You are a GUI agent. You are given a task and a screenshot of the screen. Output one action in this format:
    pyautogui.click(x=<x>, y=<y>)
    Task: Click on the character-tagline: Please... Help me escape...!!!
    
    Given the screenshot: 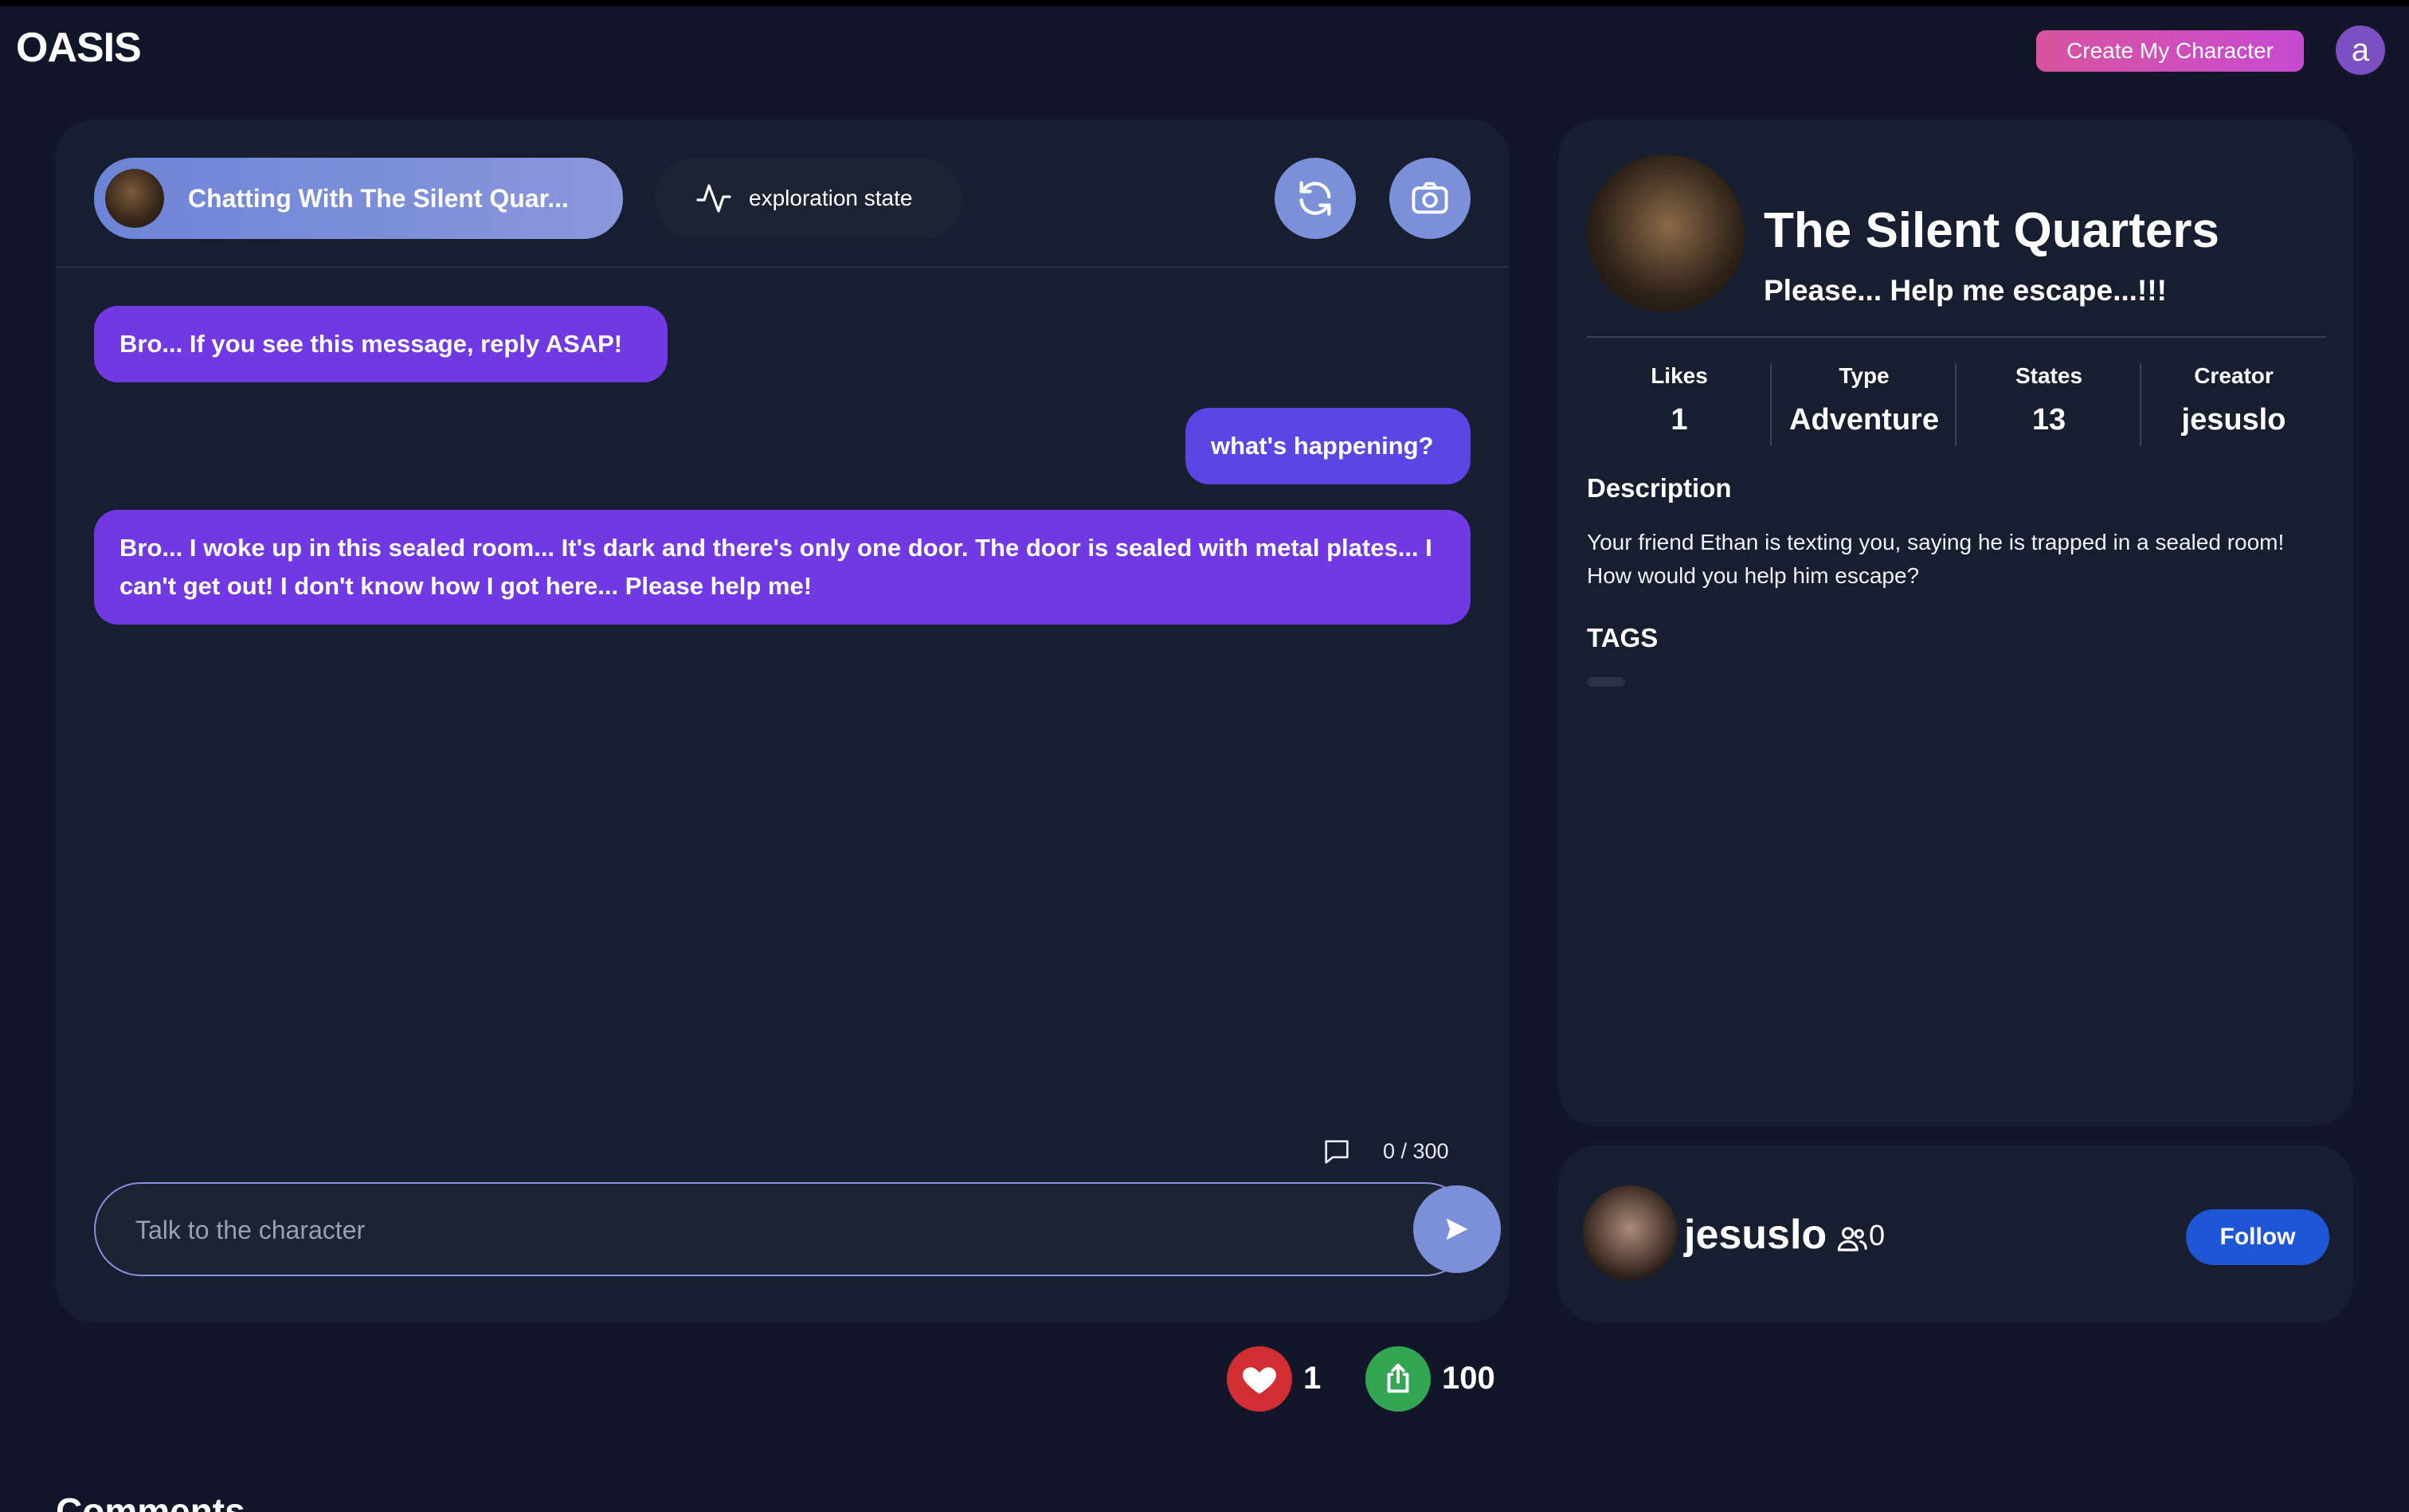 What is the action you would take?
    pyautogui.click(x=1965, y=291)
    